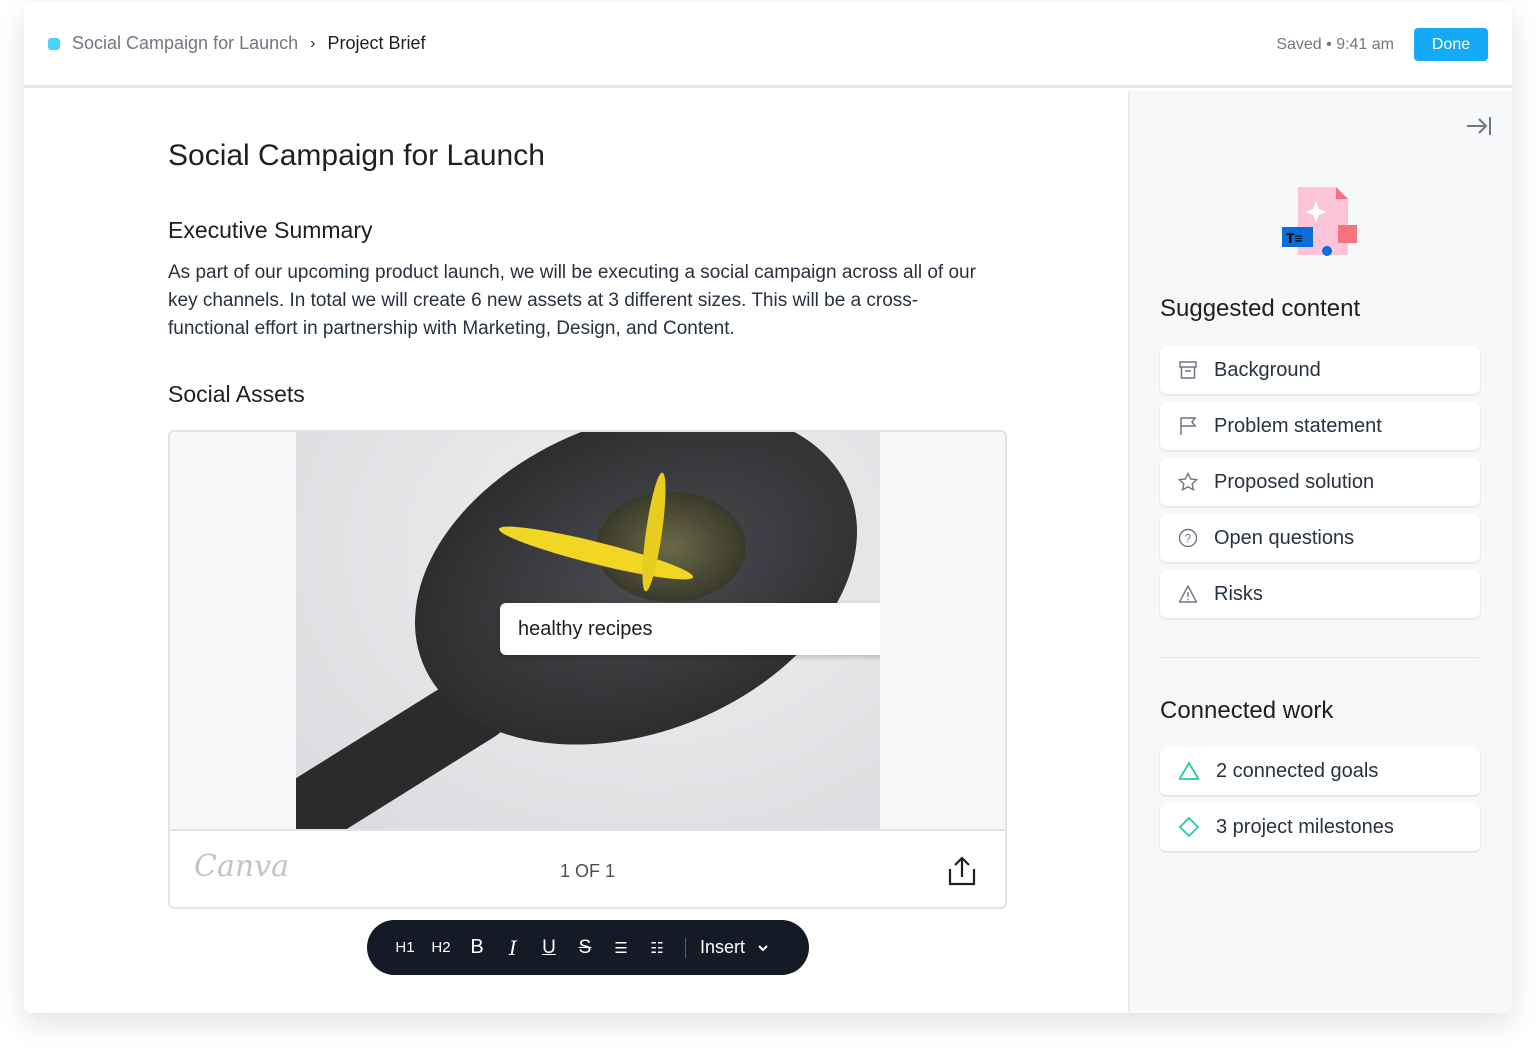  Describe the element at coordinates (1320, 594) in the screenshot. I see `suggested-item-risks: Risks` at that location.